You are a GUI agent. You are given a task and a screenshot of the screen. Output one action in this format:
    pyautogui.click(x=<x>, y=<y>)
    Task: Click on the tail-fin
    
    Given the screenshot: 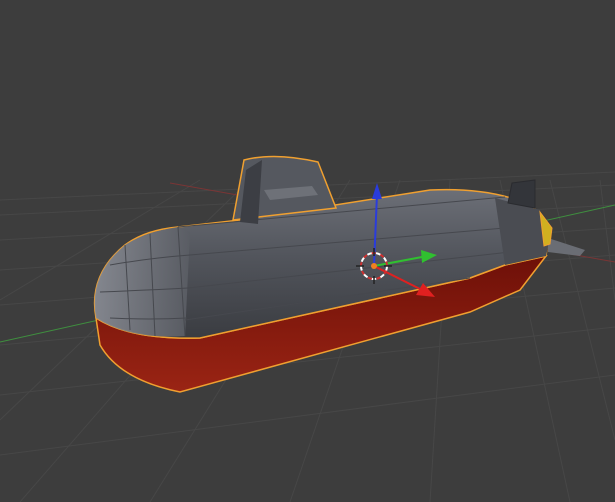 What is the action you would take?
    pyautogui.click(x=521, y=194)
    